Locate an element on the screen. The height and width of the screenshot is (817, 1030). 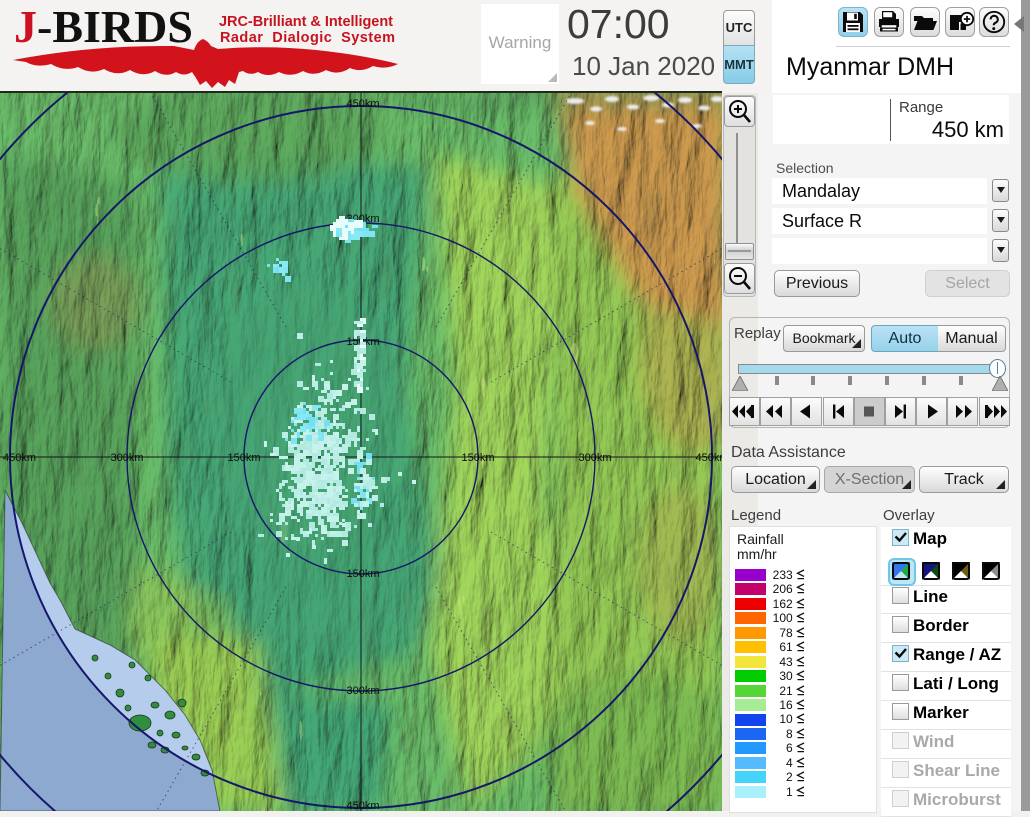
svg-text: J-BIRDS is located at coordinates (103, 26).